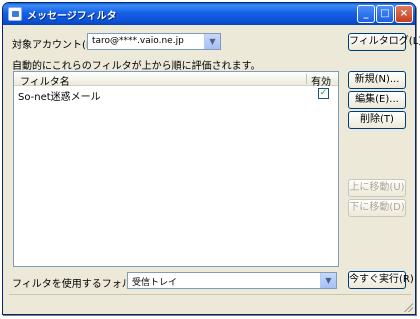 The height and width of the screenshot is (319, 420). Describe the element at coordinates (176, 80) in the screenshot. I see `list-header: フィルタ名 有効` at that location.